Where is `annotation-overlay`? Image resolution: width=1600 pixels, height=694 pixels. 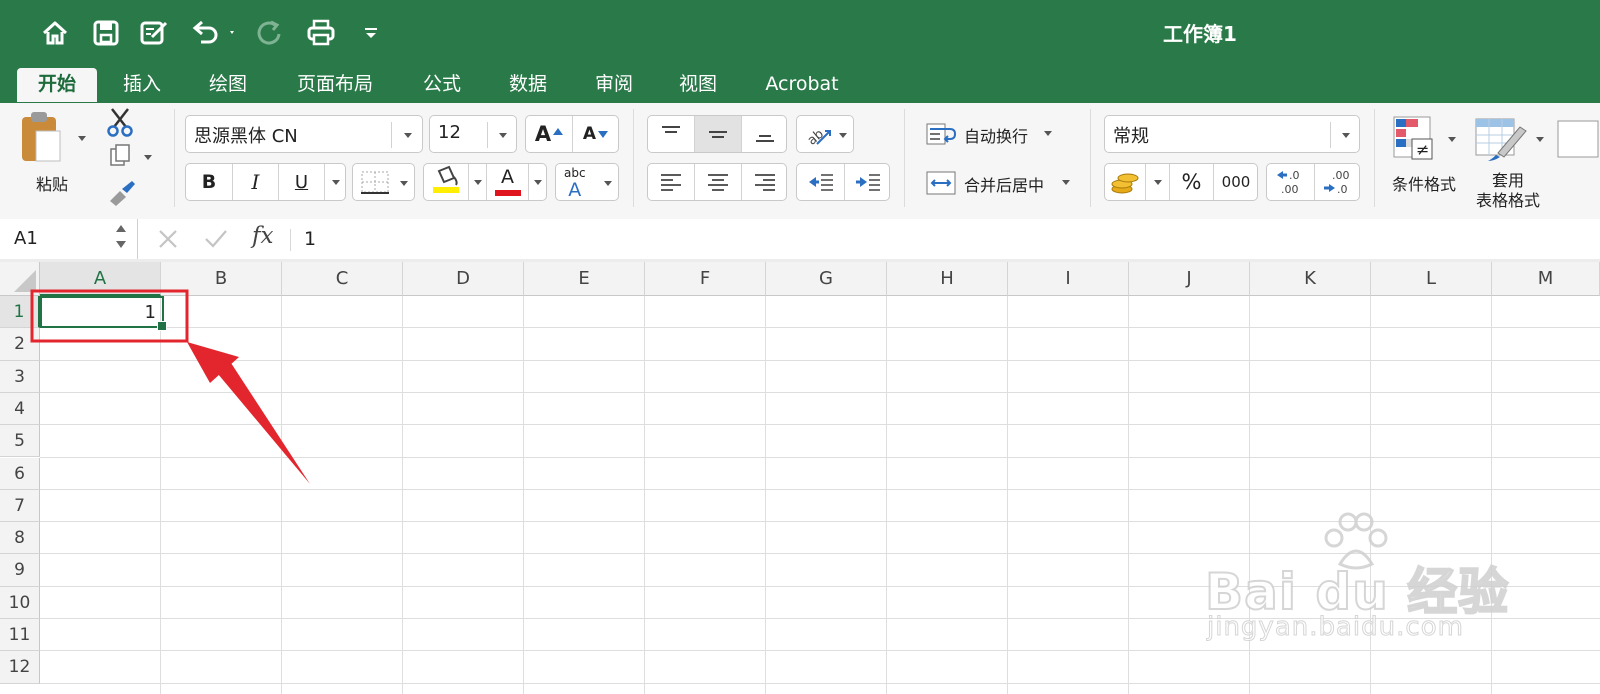 annotation-overlay is located at coordinates (170, 386).